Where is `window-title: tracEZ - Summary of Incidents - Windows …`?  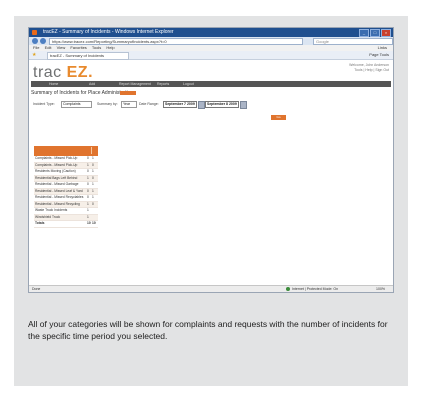 window-title: tracEZ - Summary of Incidents - Windows … is located at coordinates (108, 32).